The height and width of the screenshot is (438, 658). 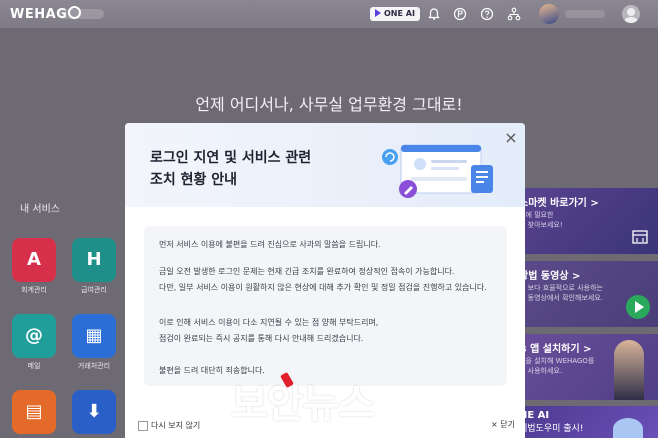 What do you see at coordinates (231, 158) in the screenshot?
I see `modal-title-line1: 로그인 지연 및 서비스 관련` at bounding box center [231, 158].